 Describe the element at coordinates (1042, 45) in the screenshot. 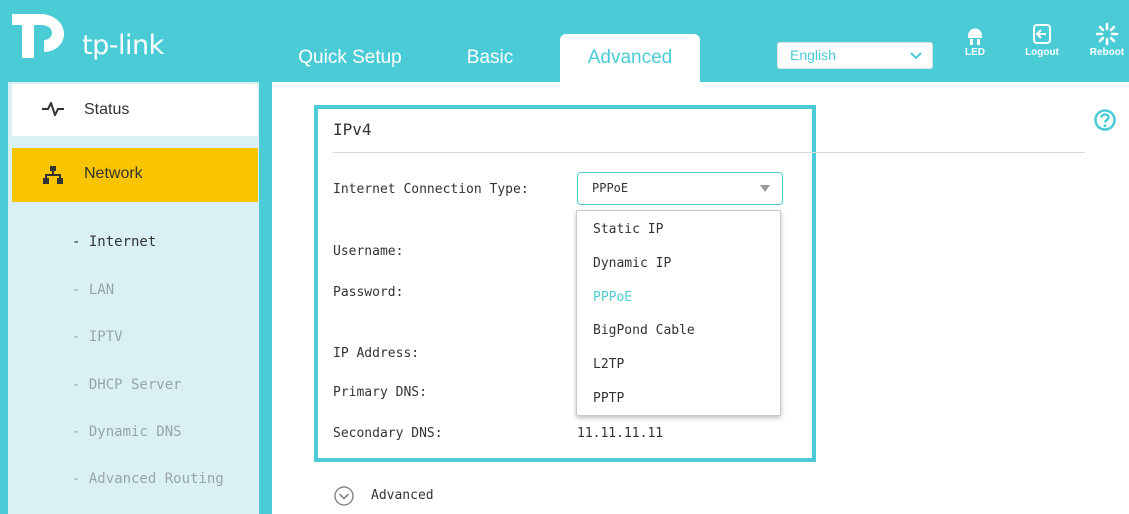

I see `logout-button: Logout` at that location.